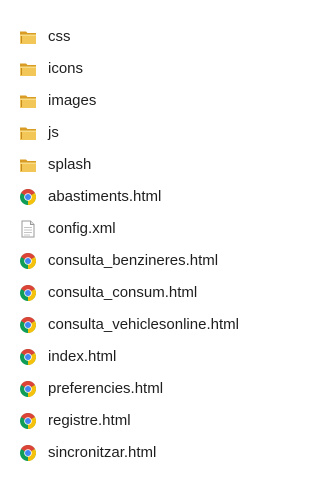 Image resolution: width=331 pixels, height=486 pixels. Describe the element at coordinates (53, 132) in the screenshot. I see `file-name: js` at that location.